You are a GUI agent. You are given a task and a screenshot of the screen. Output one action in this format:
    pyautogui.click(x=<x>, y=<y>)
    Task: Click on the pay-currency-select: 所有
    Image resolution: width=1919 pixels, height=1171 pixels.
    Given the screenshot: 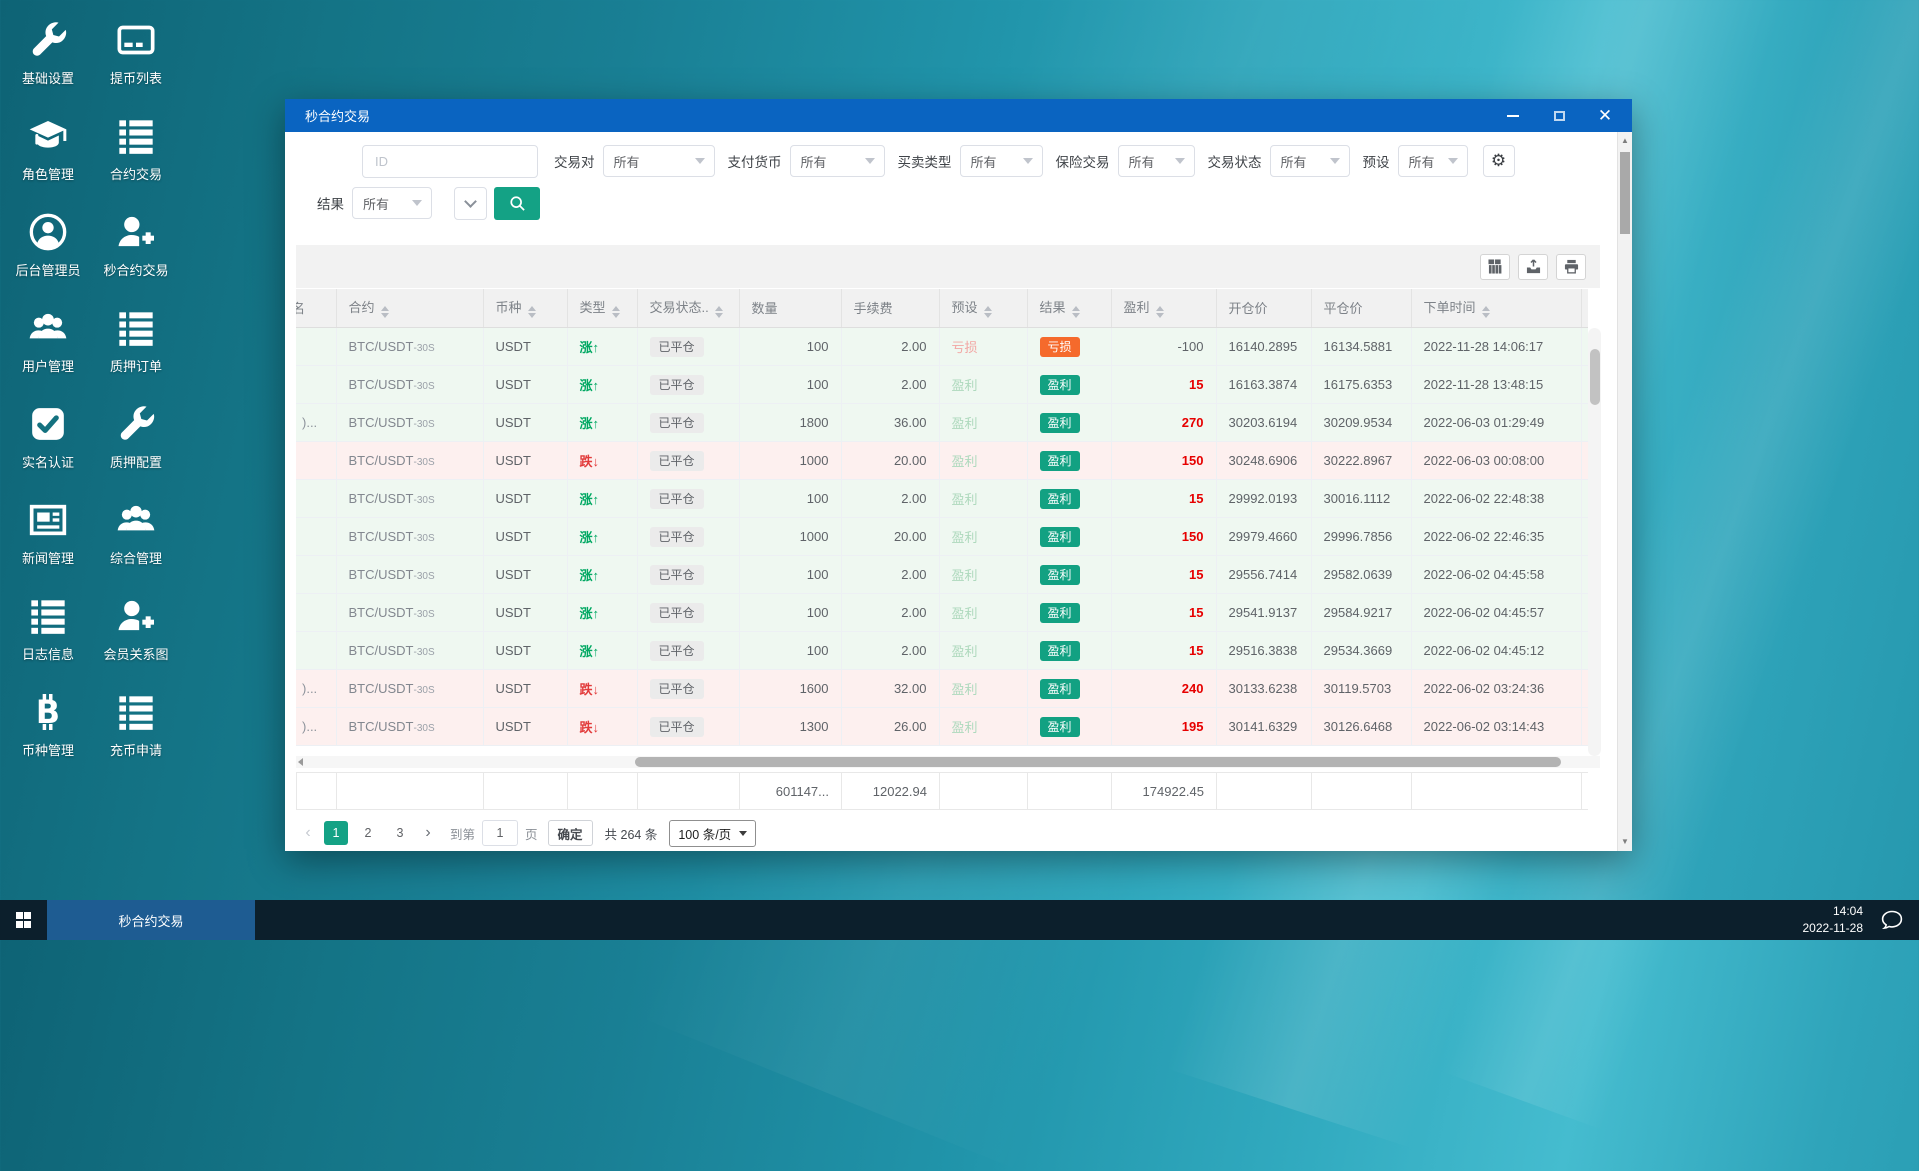 What is the action you would take?
    pyautogui.click(x=837, y=161)
    